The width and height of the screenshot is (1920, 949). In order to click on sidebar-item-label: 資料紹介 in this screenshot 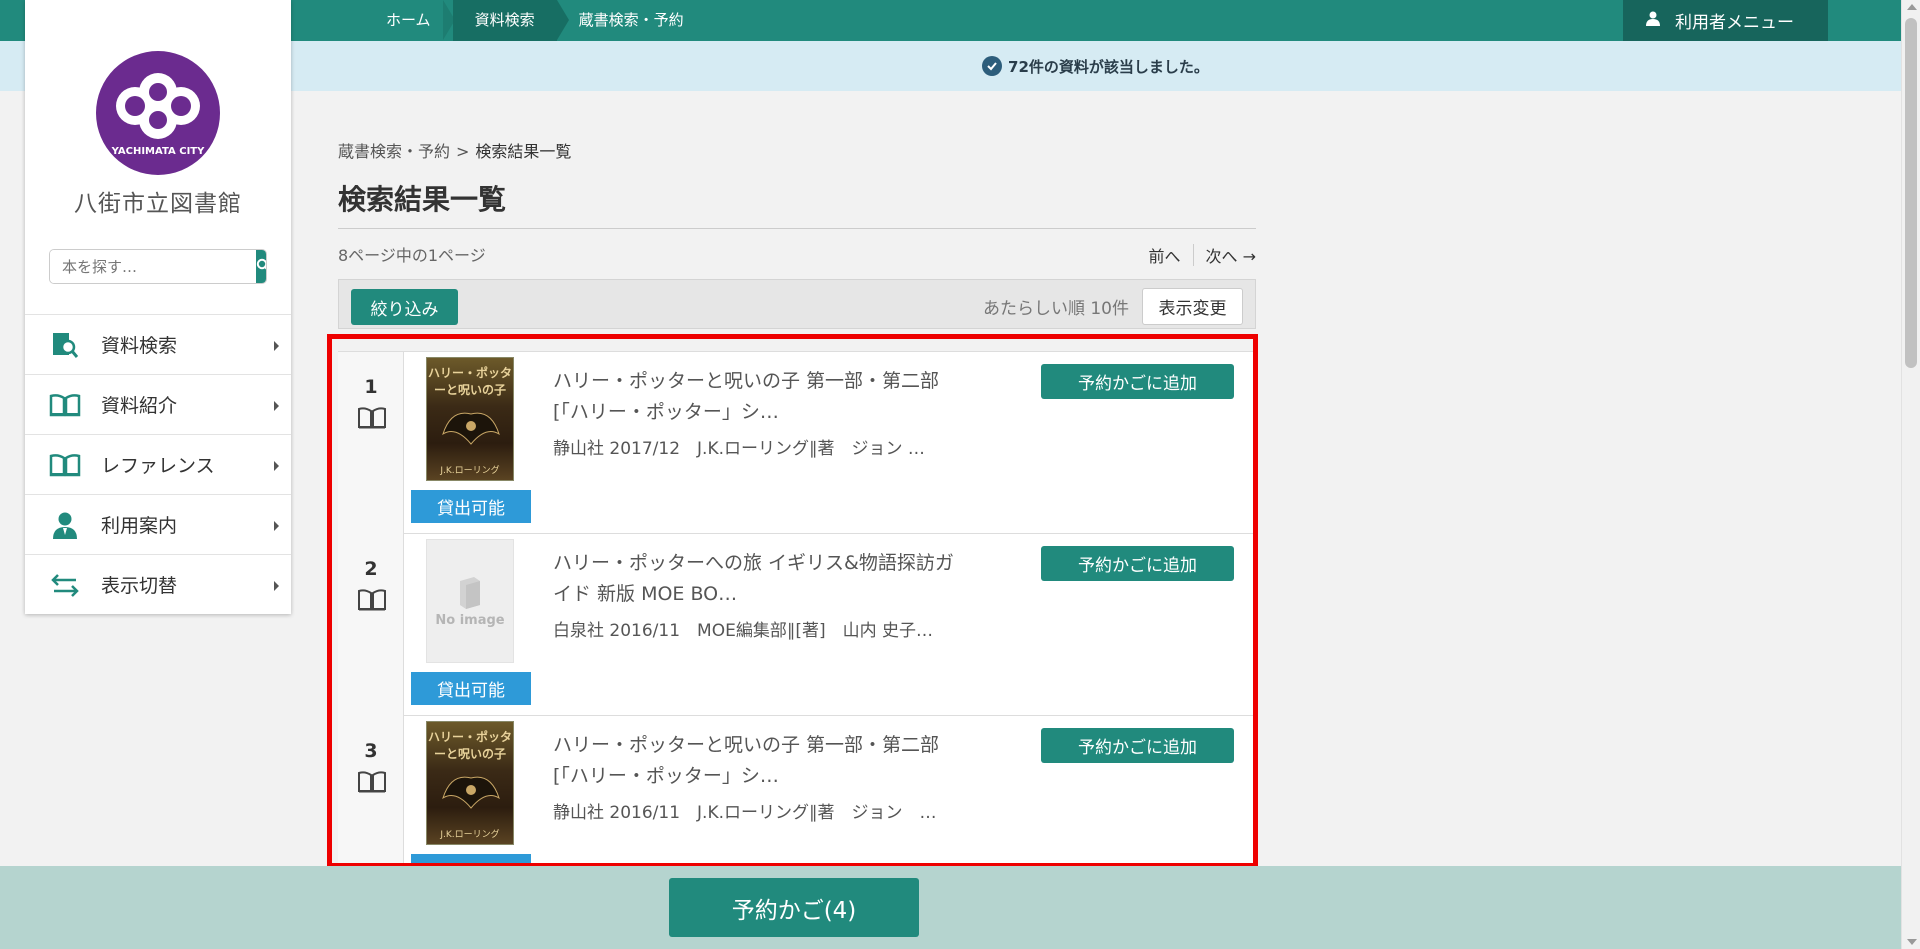, I will do `click(139, 406)`.